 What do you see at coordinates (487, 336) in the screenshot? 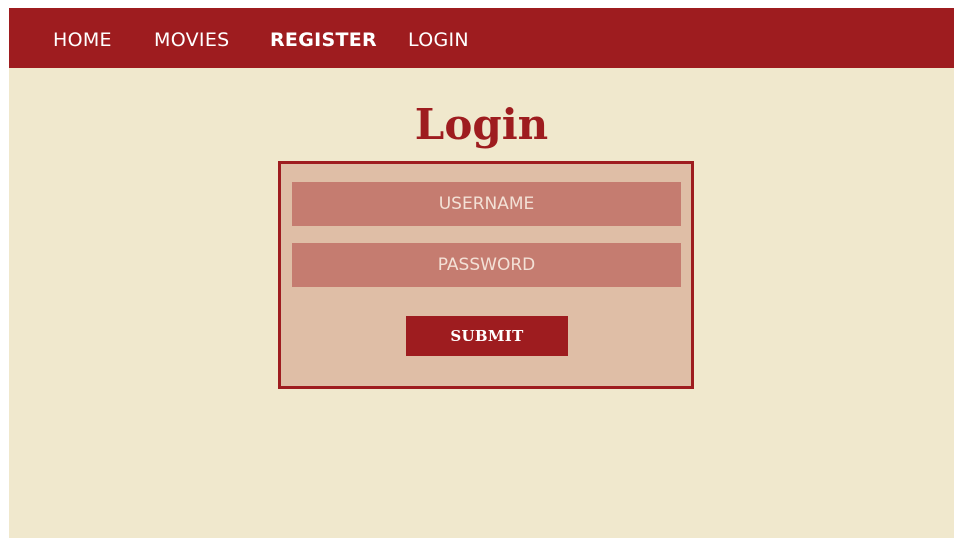
I see `submit-button: SUBMIT` at bounding box center [487, 336].